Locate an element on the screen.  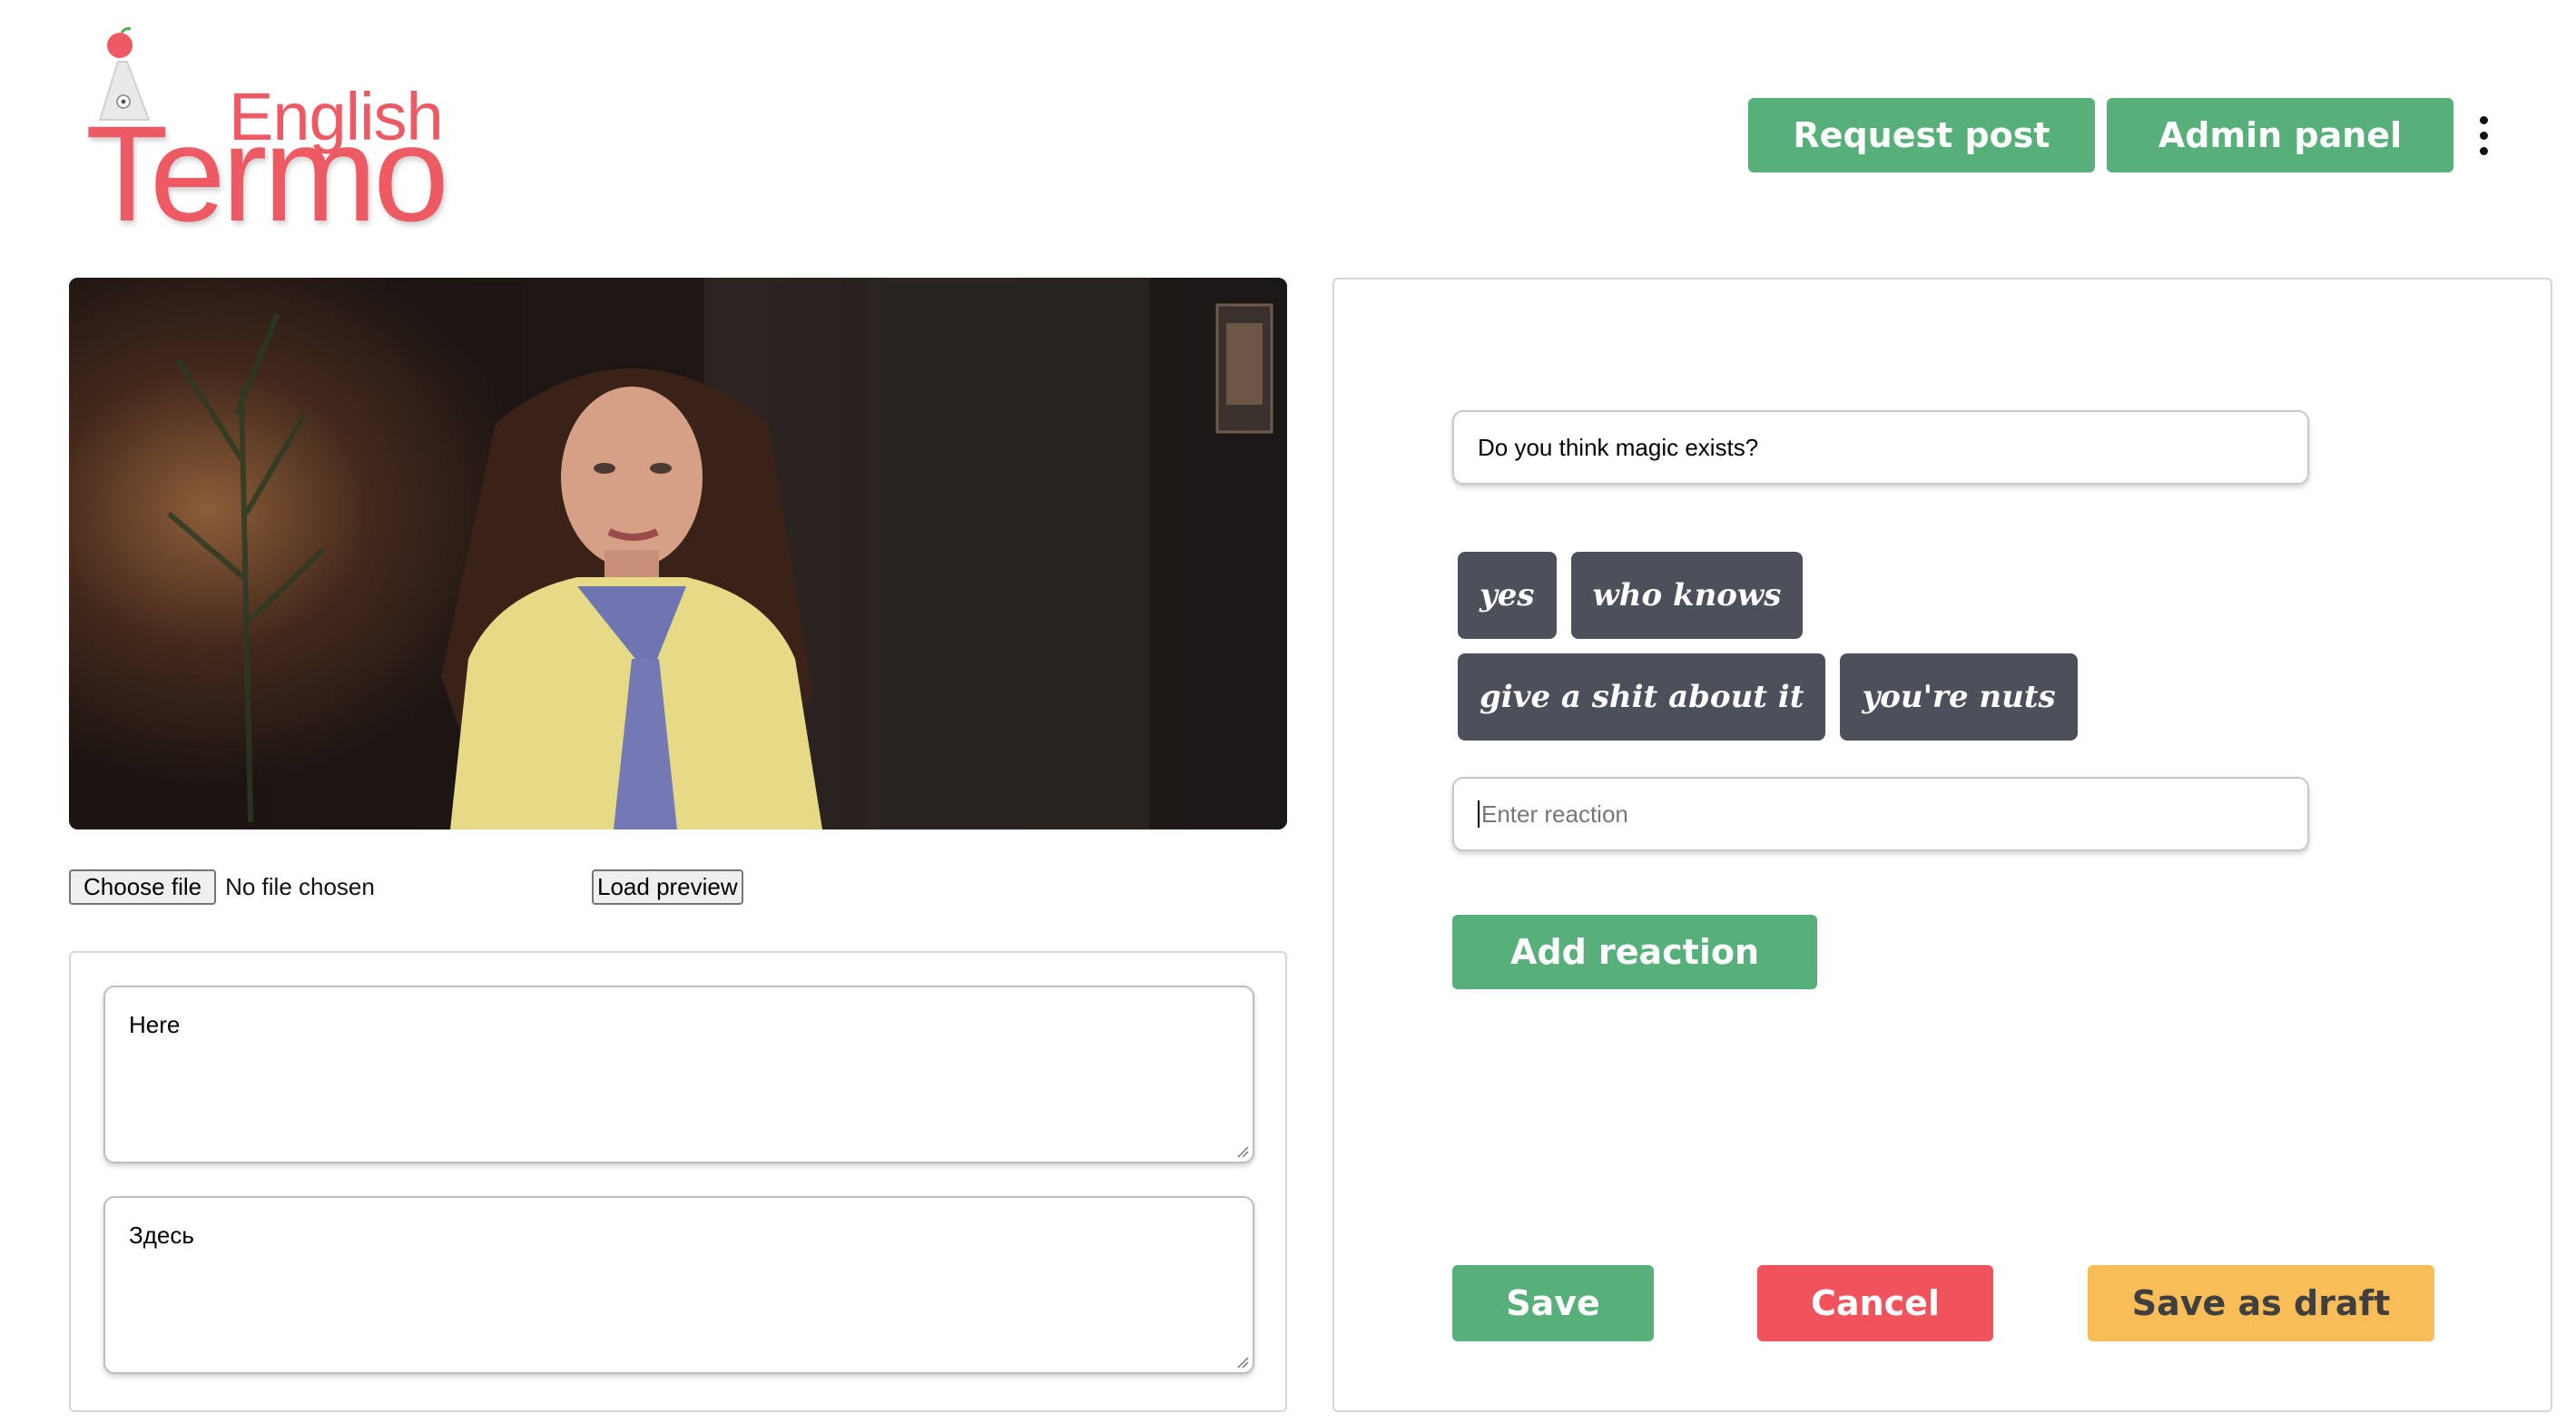
load-preview-button: Load preview is located at coordinates (667, 887).